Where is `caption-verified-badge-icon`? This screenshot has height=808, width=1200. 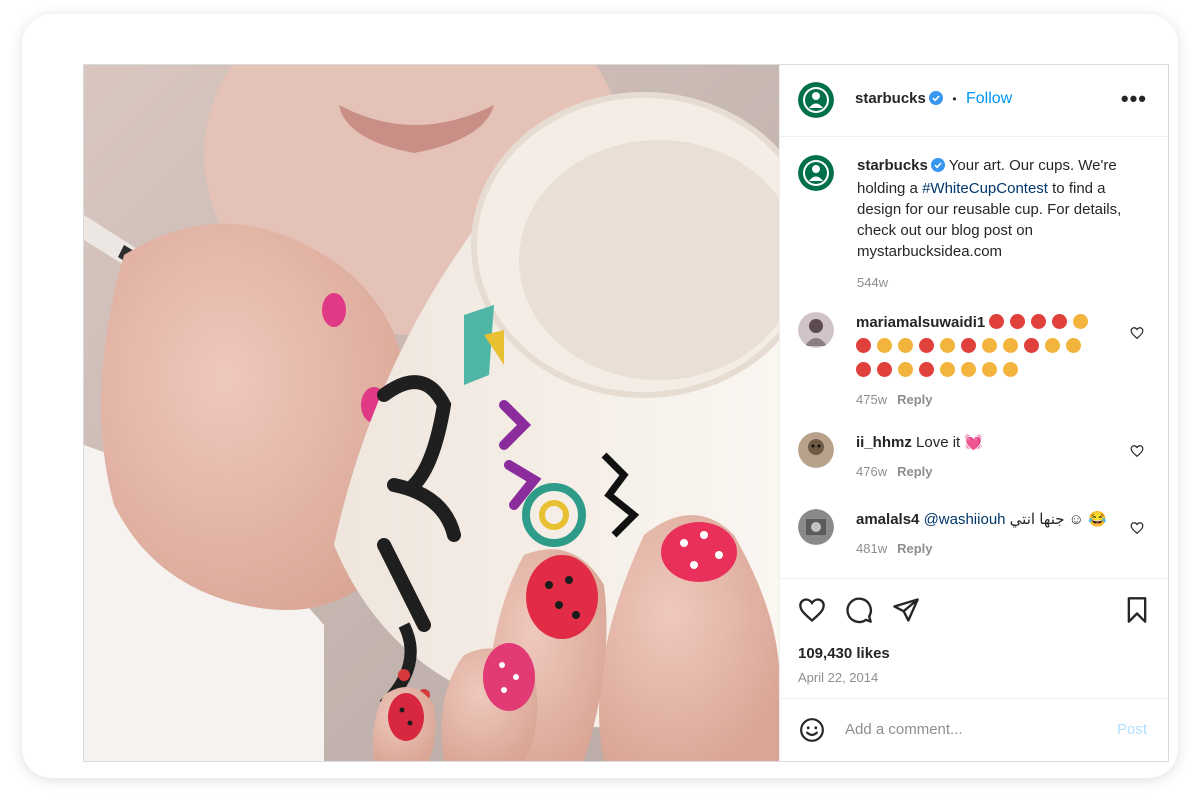
caption-verified-badge-icon is located at coordinates (937, 167).